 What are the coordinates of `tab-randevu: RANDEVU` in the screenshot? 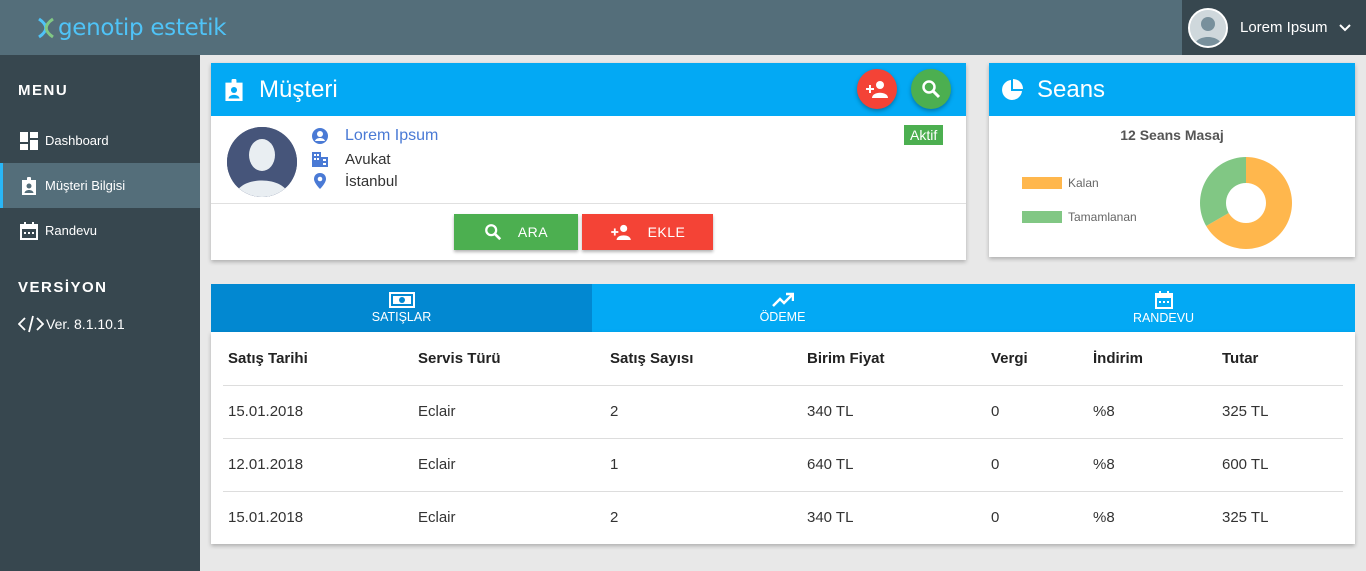 It's located at (1163, 308).